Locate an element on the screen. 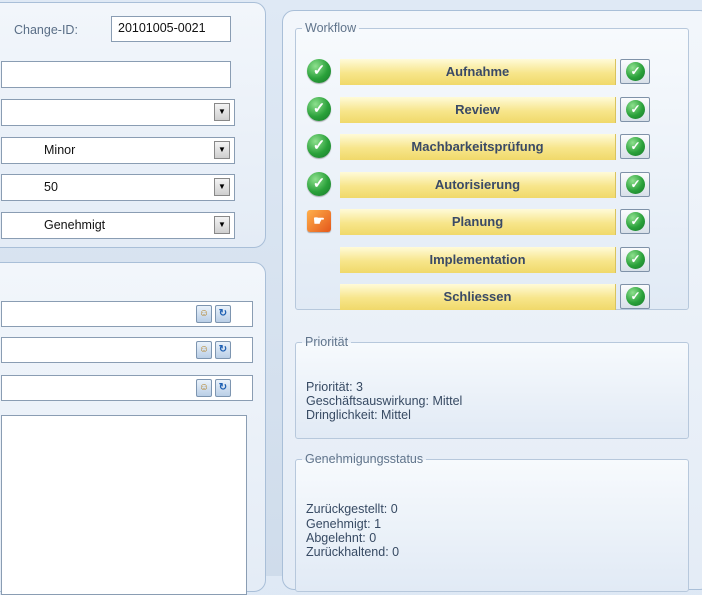 The width and height of the screenshot is (702, 595). change-id-label: Change-ID: is located at coordinates (46, 30).